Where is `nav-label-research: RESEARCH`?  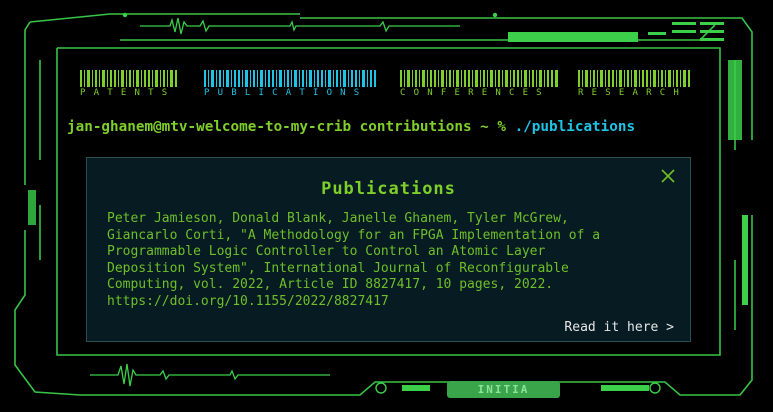 nav-label-research: RESEARCH is located at coordinates (632, 93).